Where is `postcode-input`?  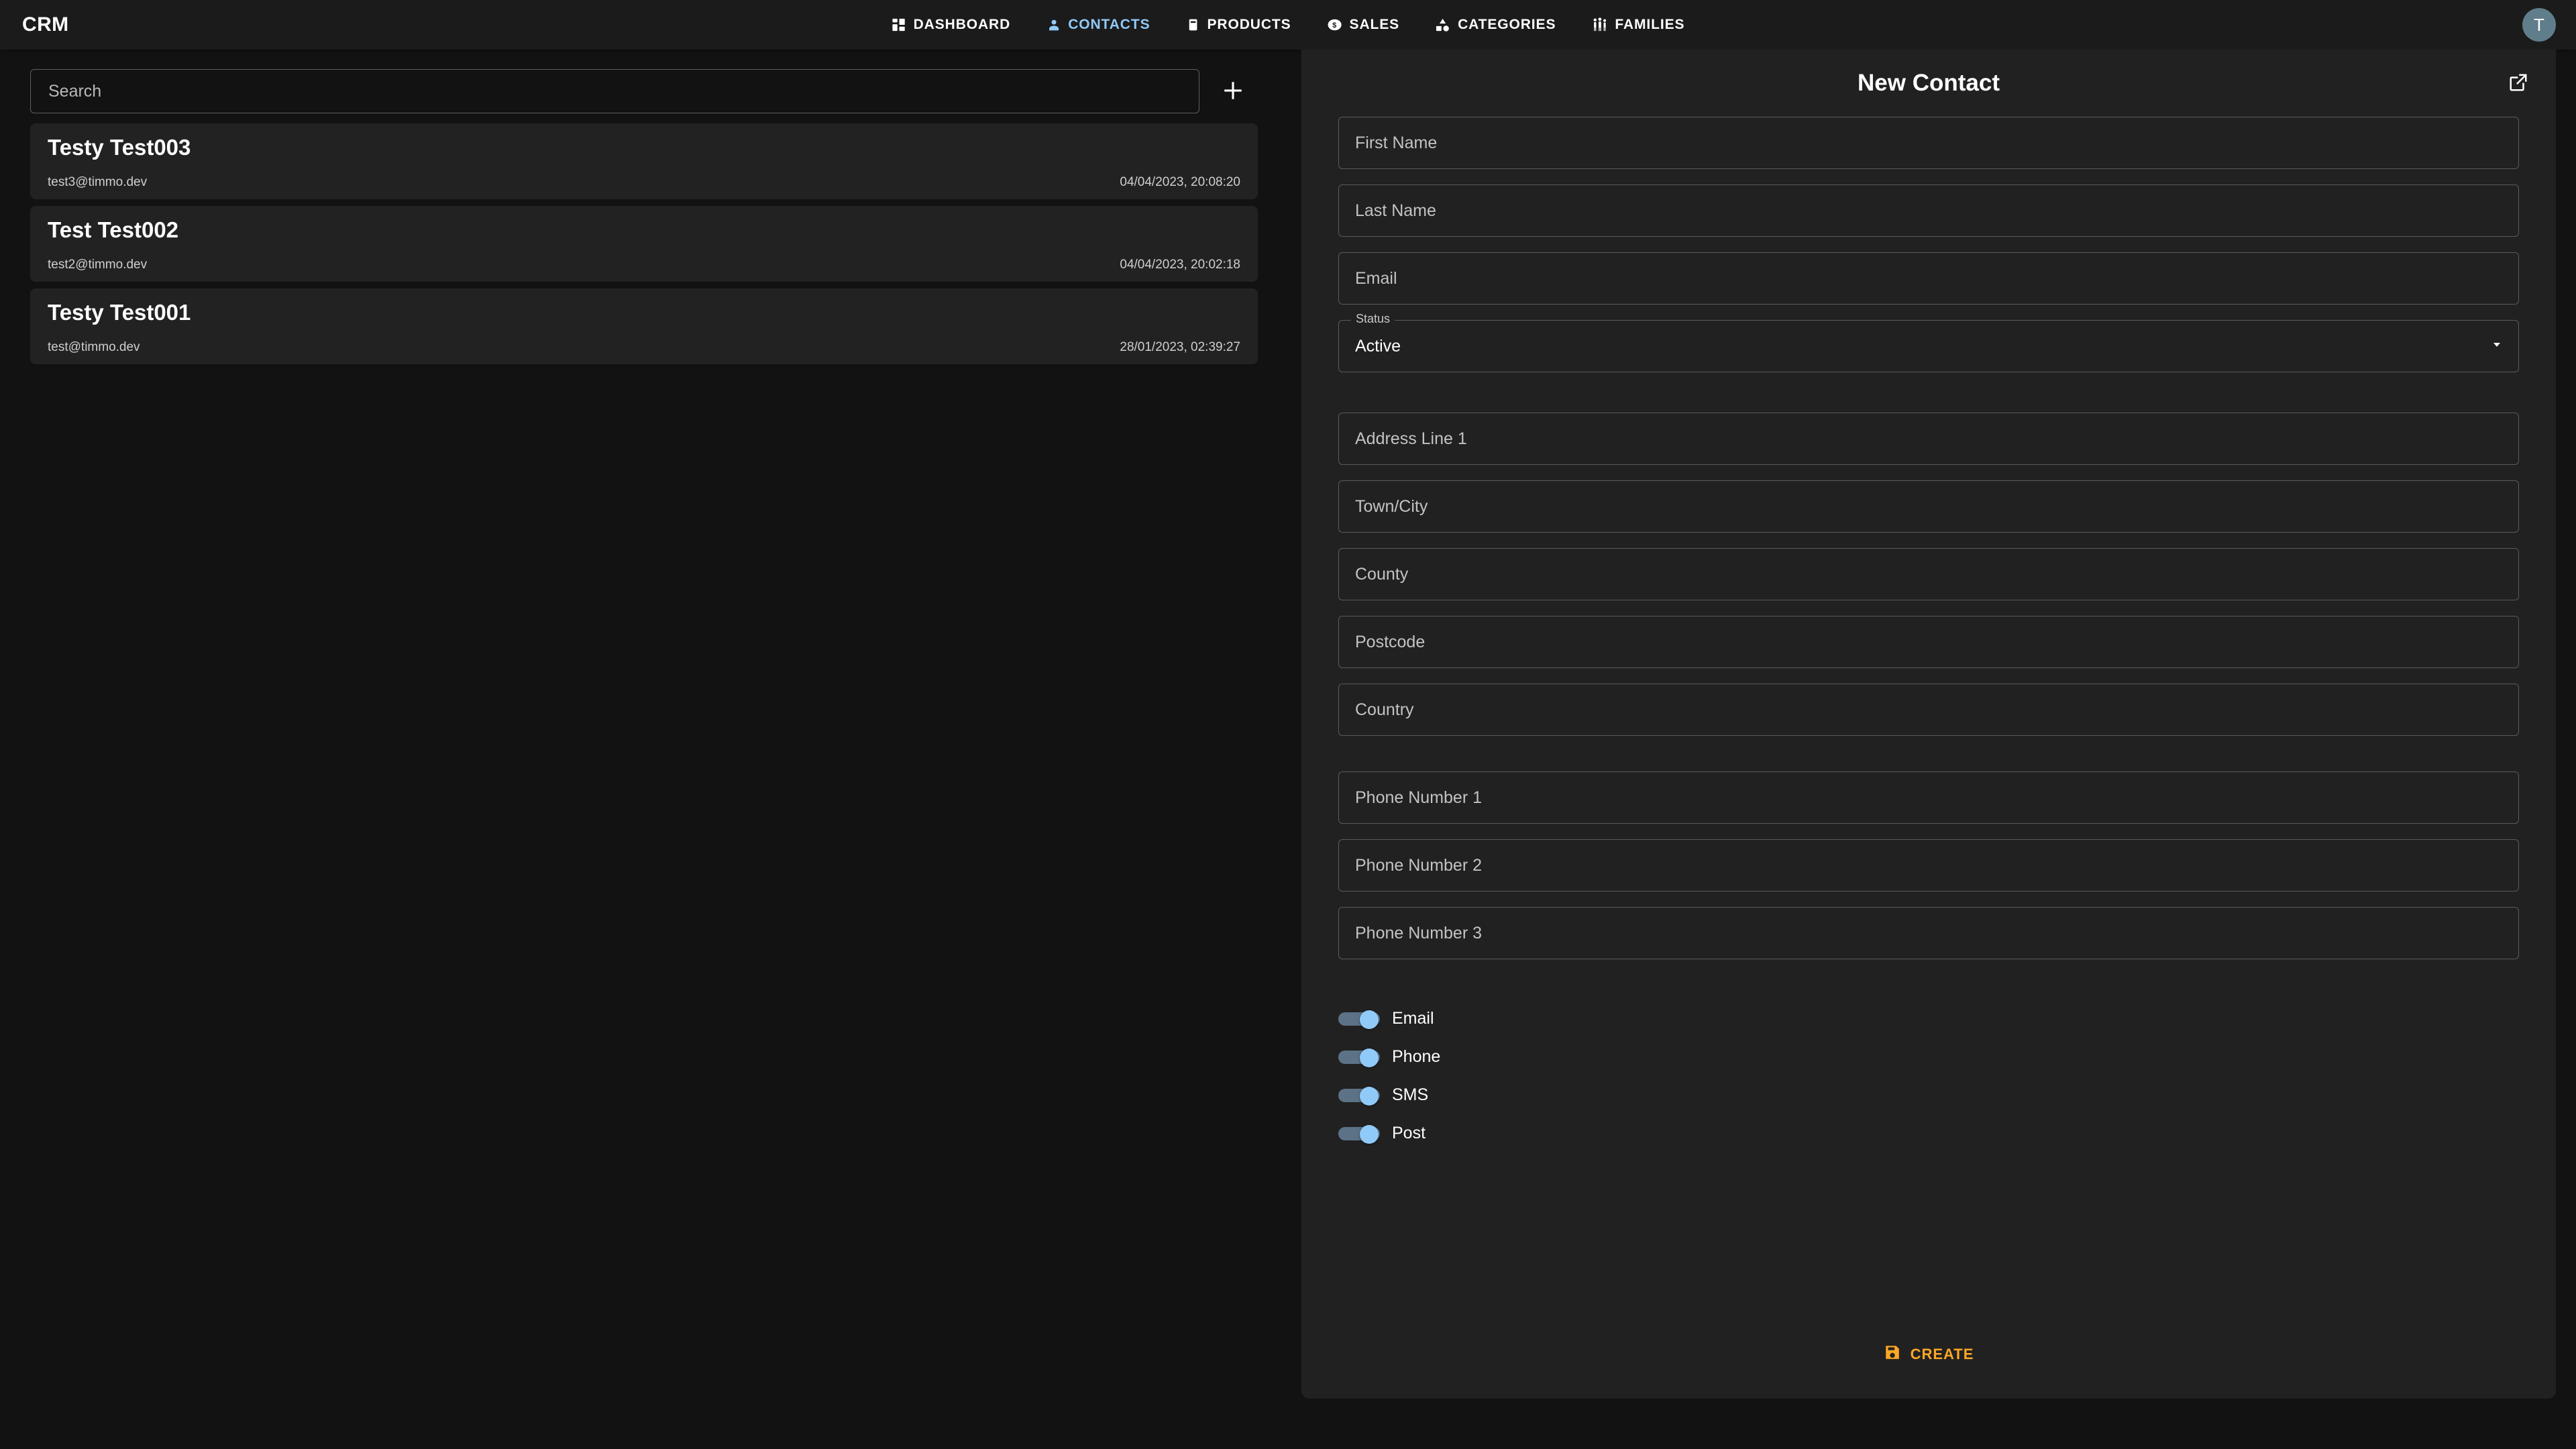 postcode-input is located at coordinates (1928, 641).